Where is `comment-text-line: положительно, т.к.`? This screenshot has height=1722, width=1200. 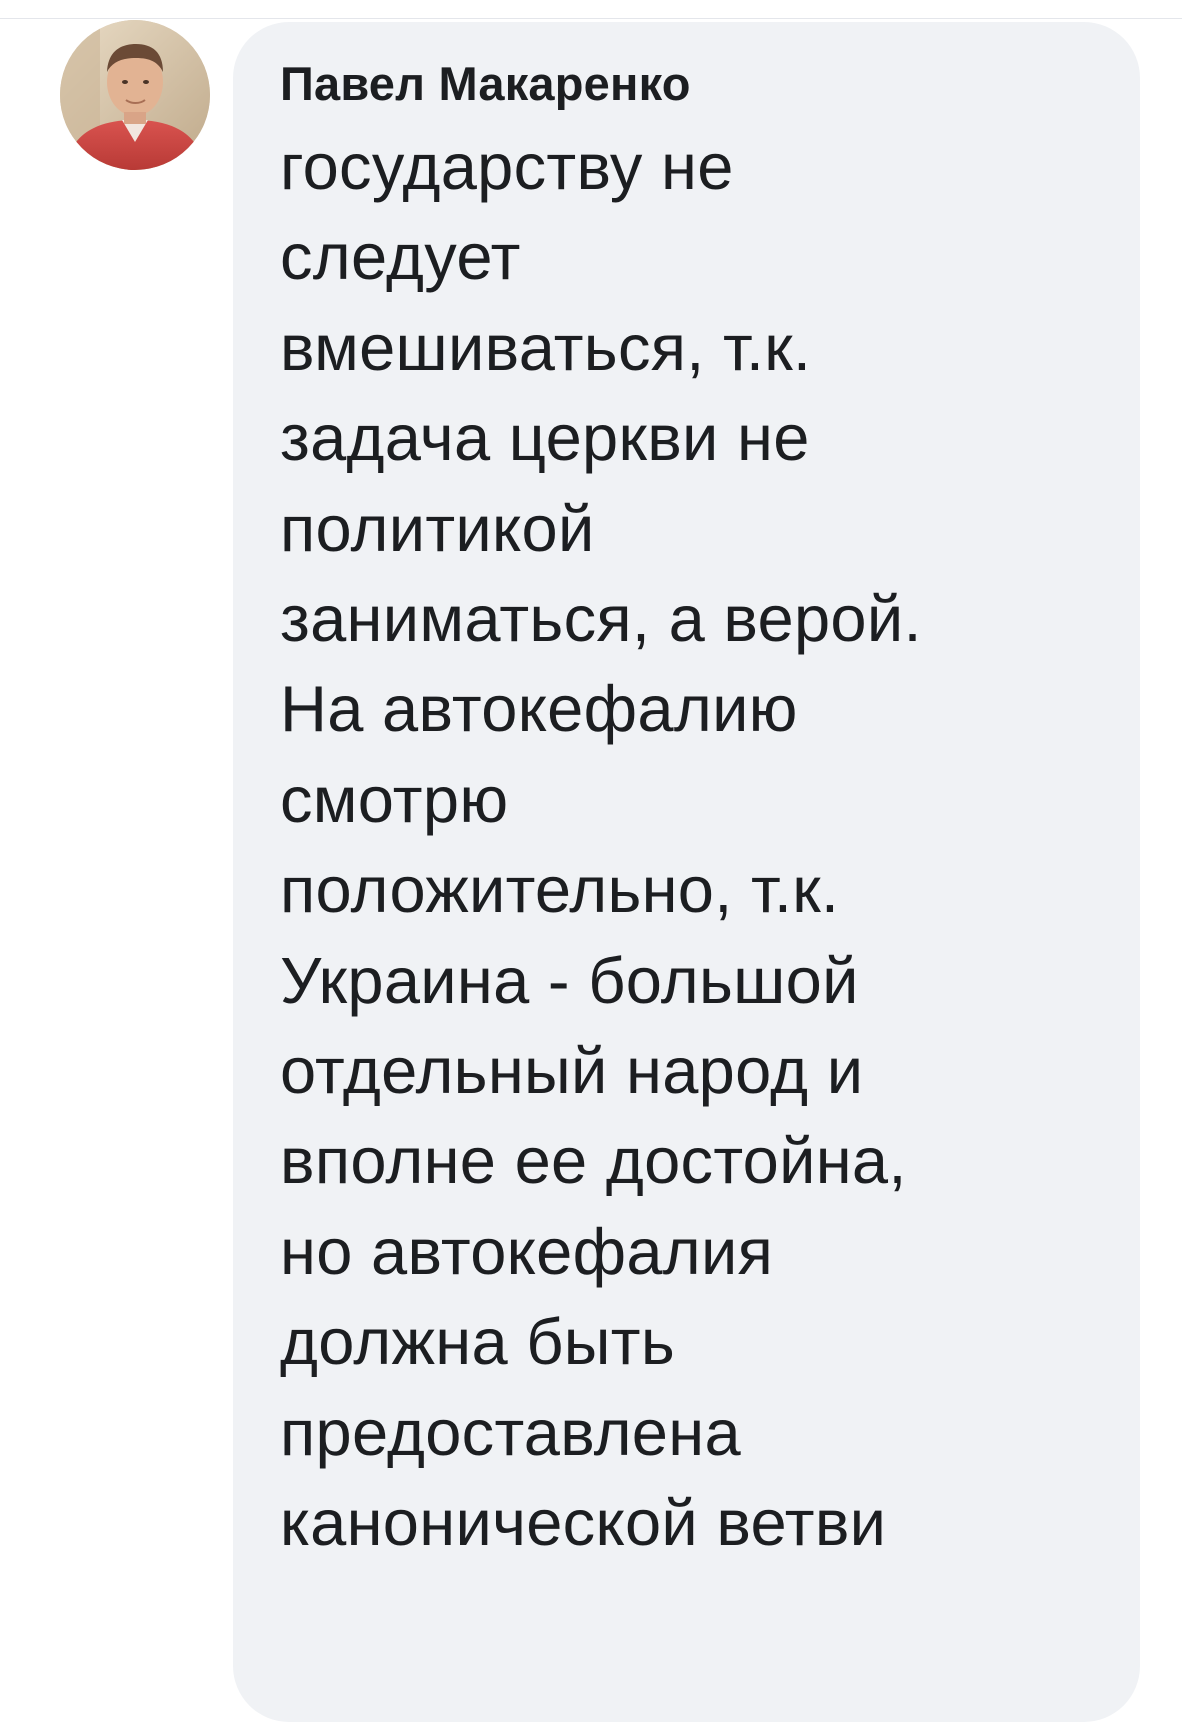
comment-text-line: положительно, т.к. is located at coordinates (560, 890).